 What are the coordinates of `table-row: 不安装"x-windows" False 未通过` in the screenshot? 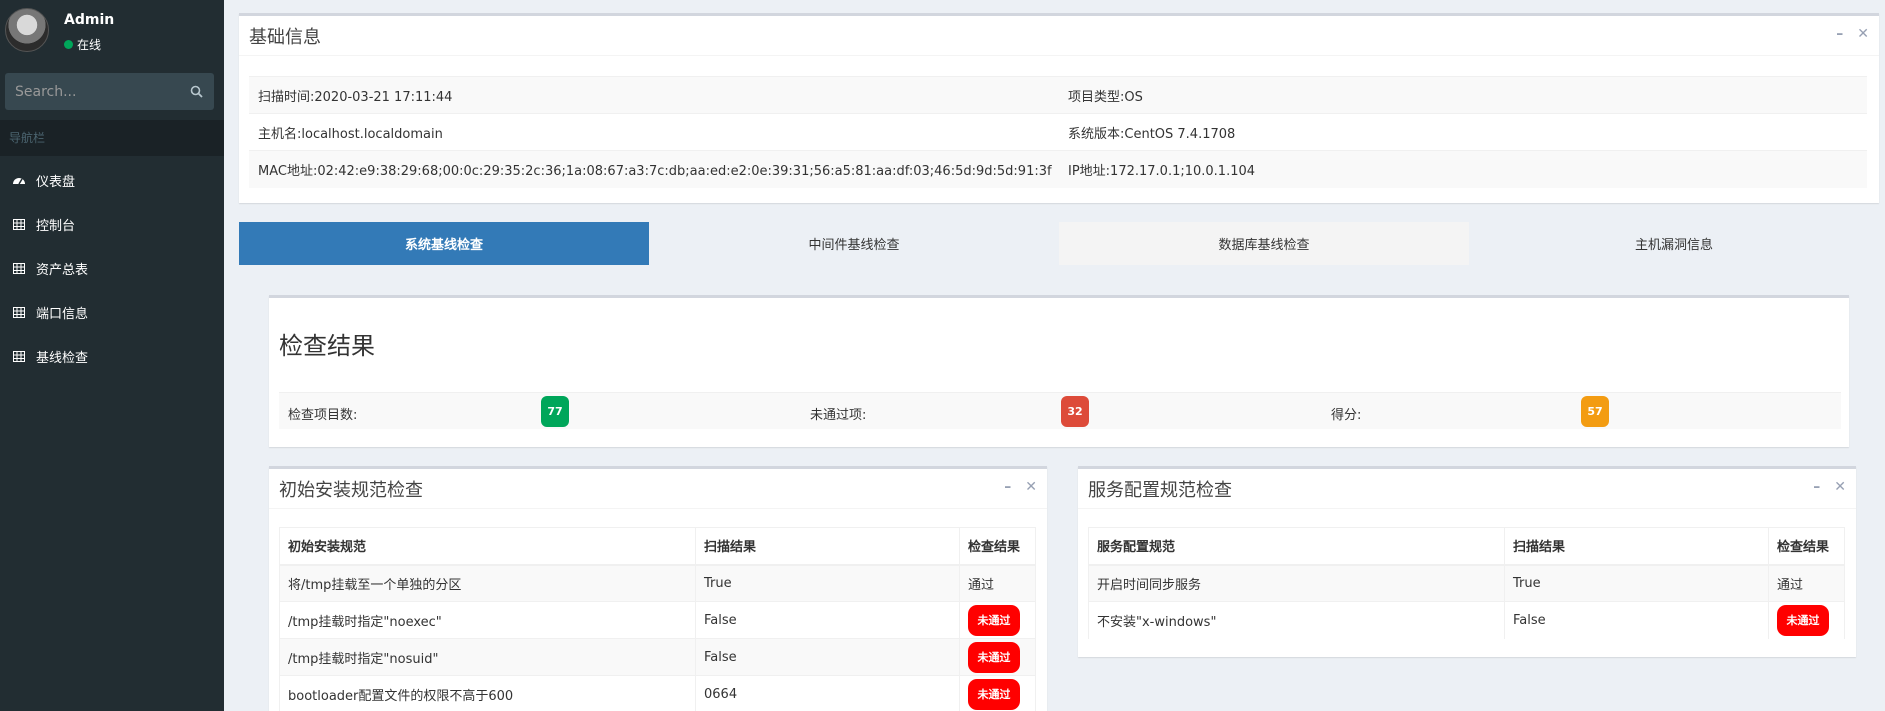 It's located at (1466, 620).